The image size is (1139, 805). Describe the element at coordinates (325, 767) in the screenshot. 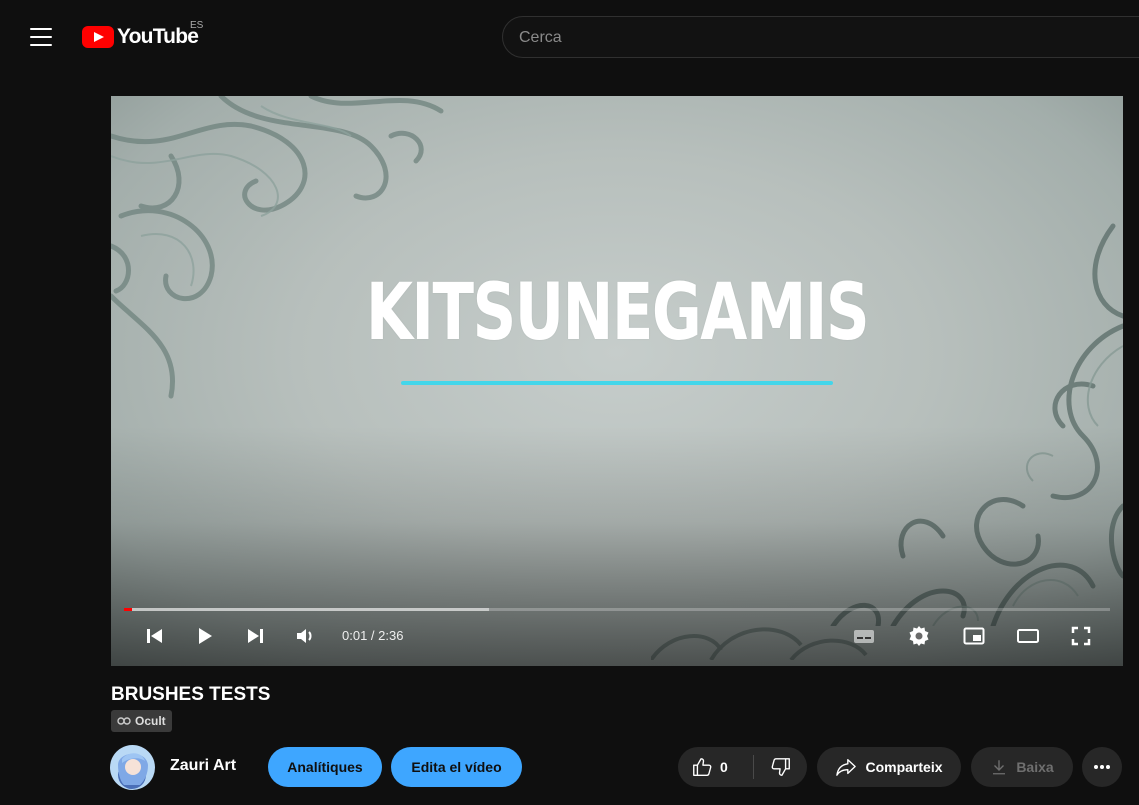

I see `analytics-button: Analítiques` at that location.